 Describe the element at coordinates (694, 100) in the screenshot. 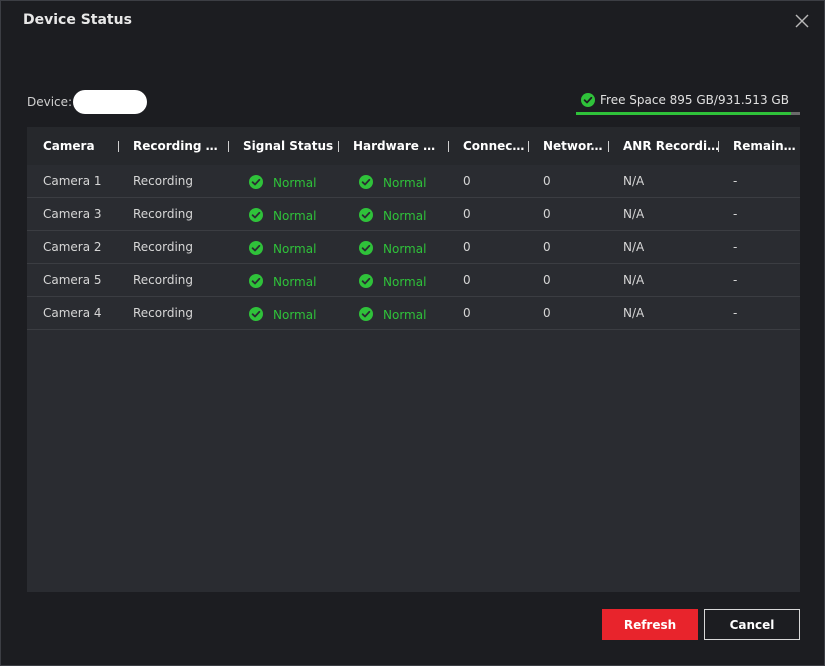

I see `free-space-text: Free Space 895 GB/931.513 GB` at that location.